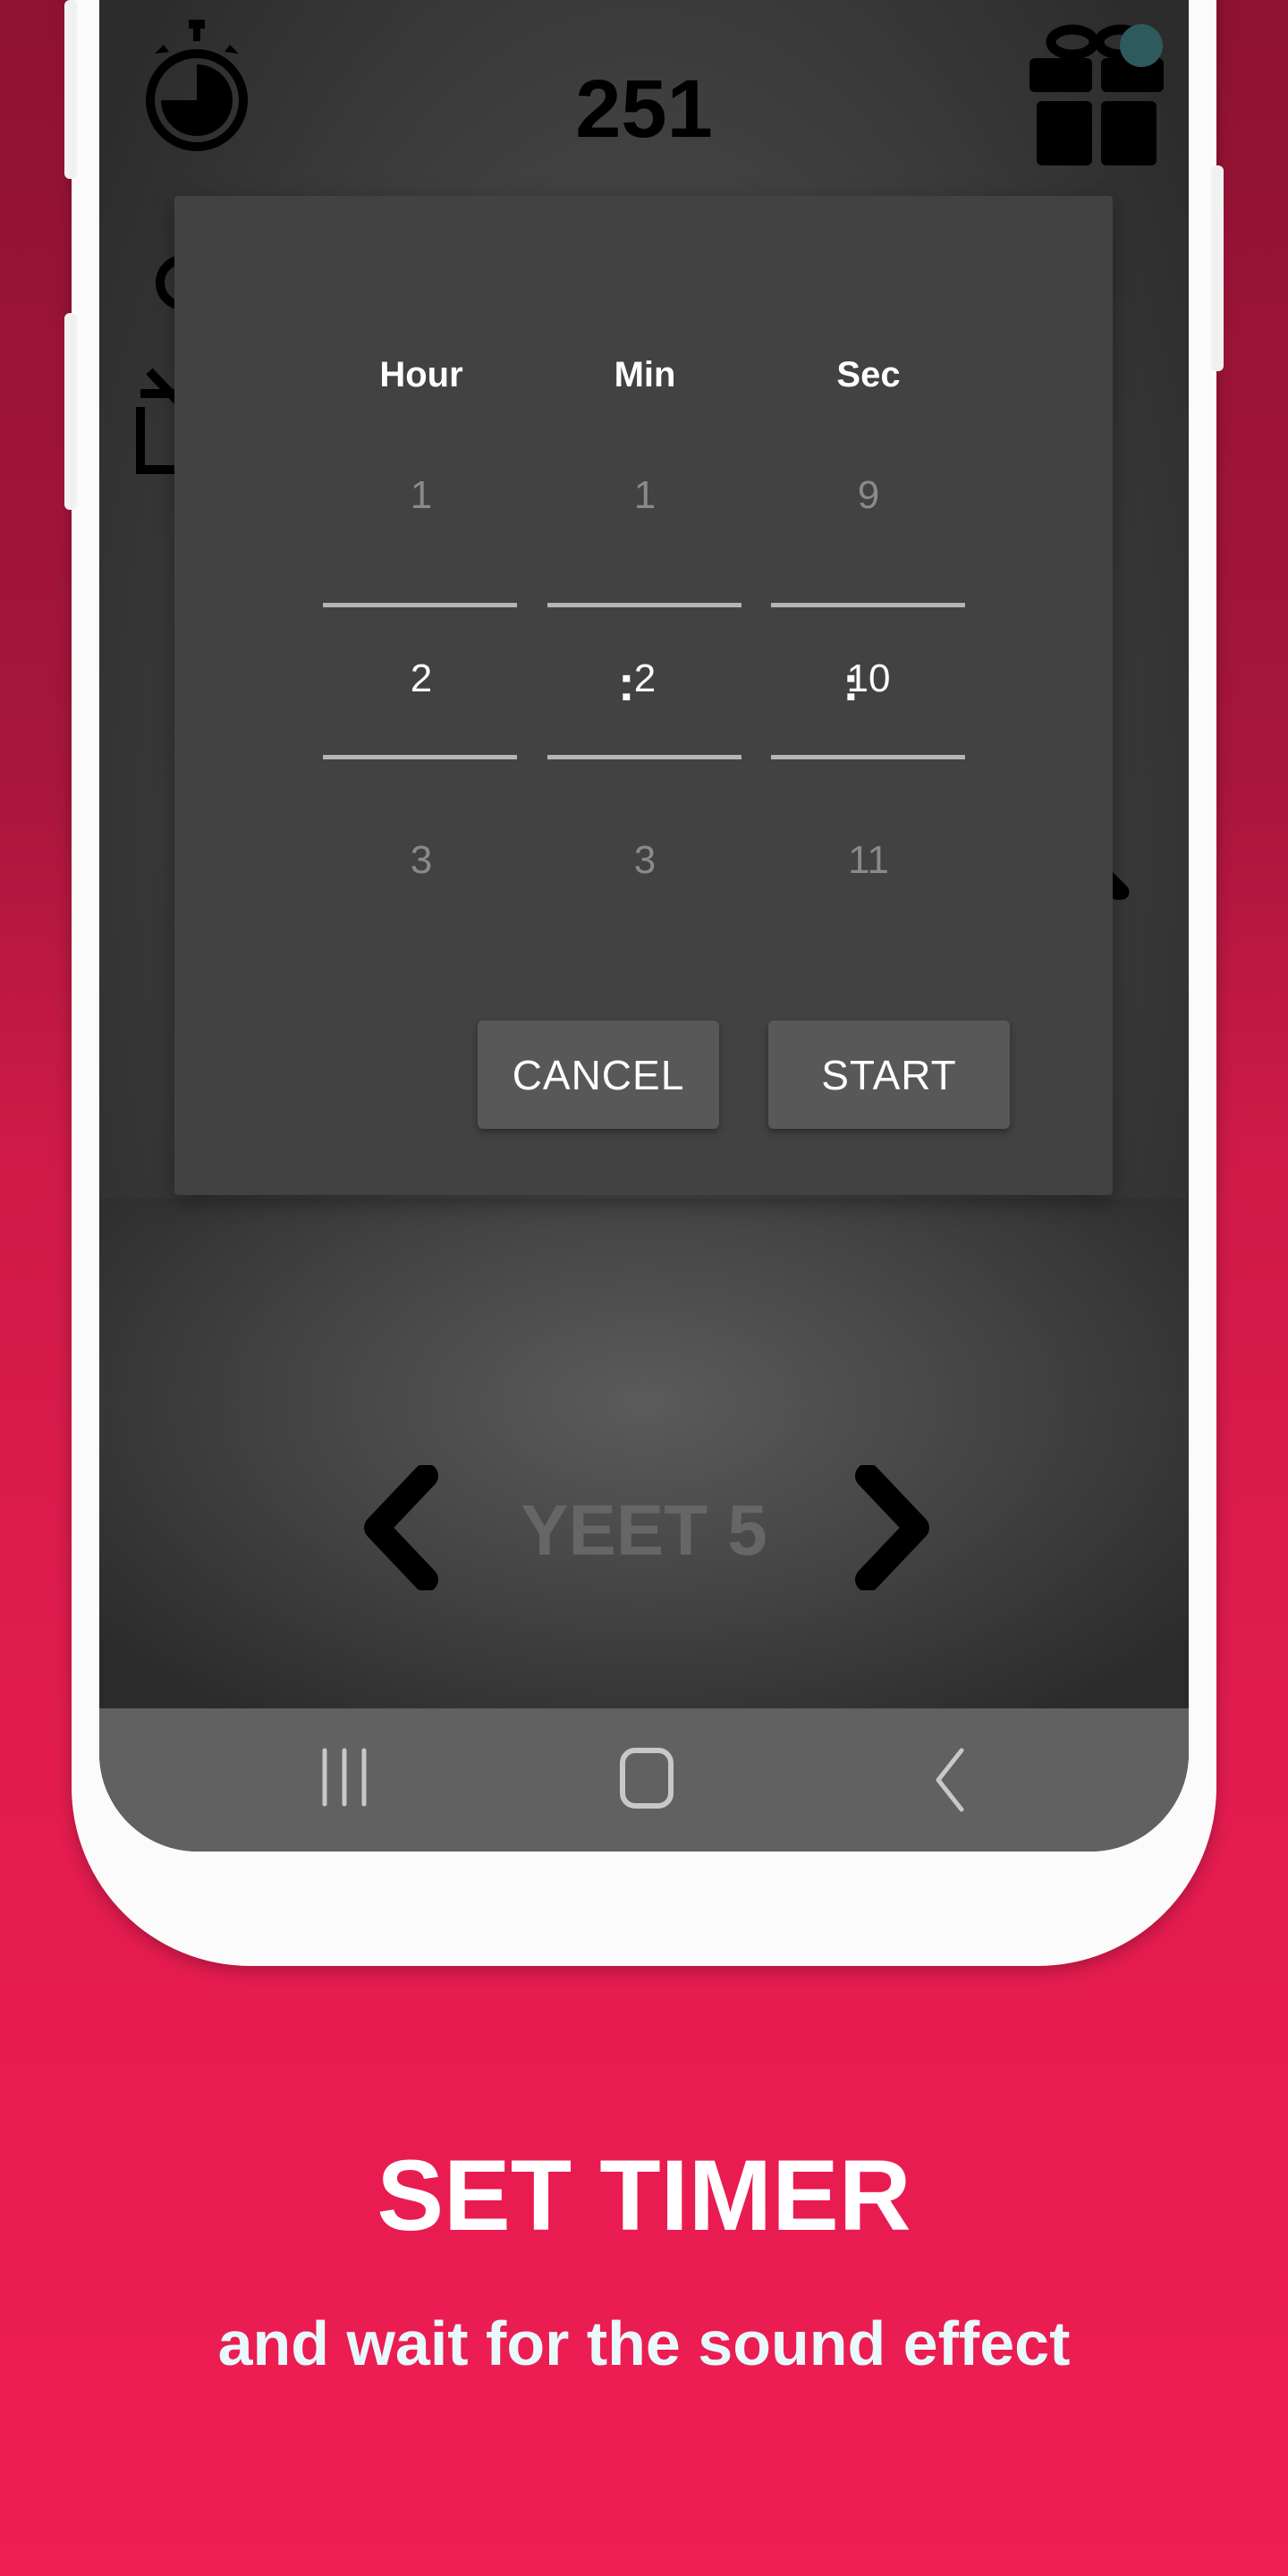 The height and width of the screenshot is (2576, 1288). I want to click on hour-selected-value: 2, so click(421, 679).